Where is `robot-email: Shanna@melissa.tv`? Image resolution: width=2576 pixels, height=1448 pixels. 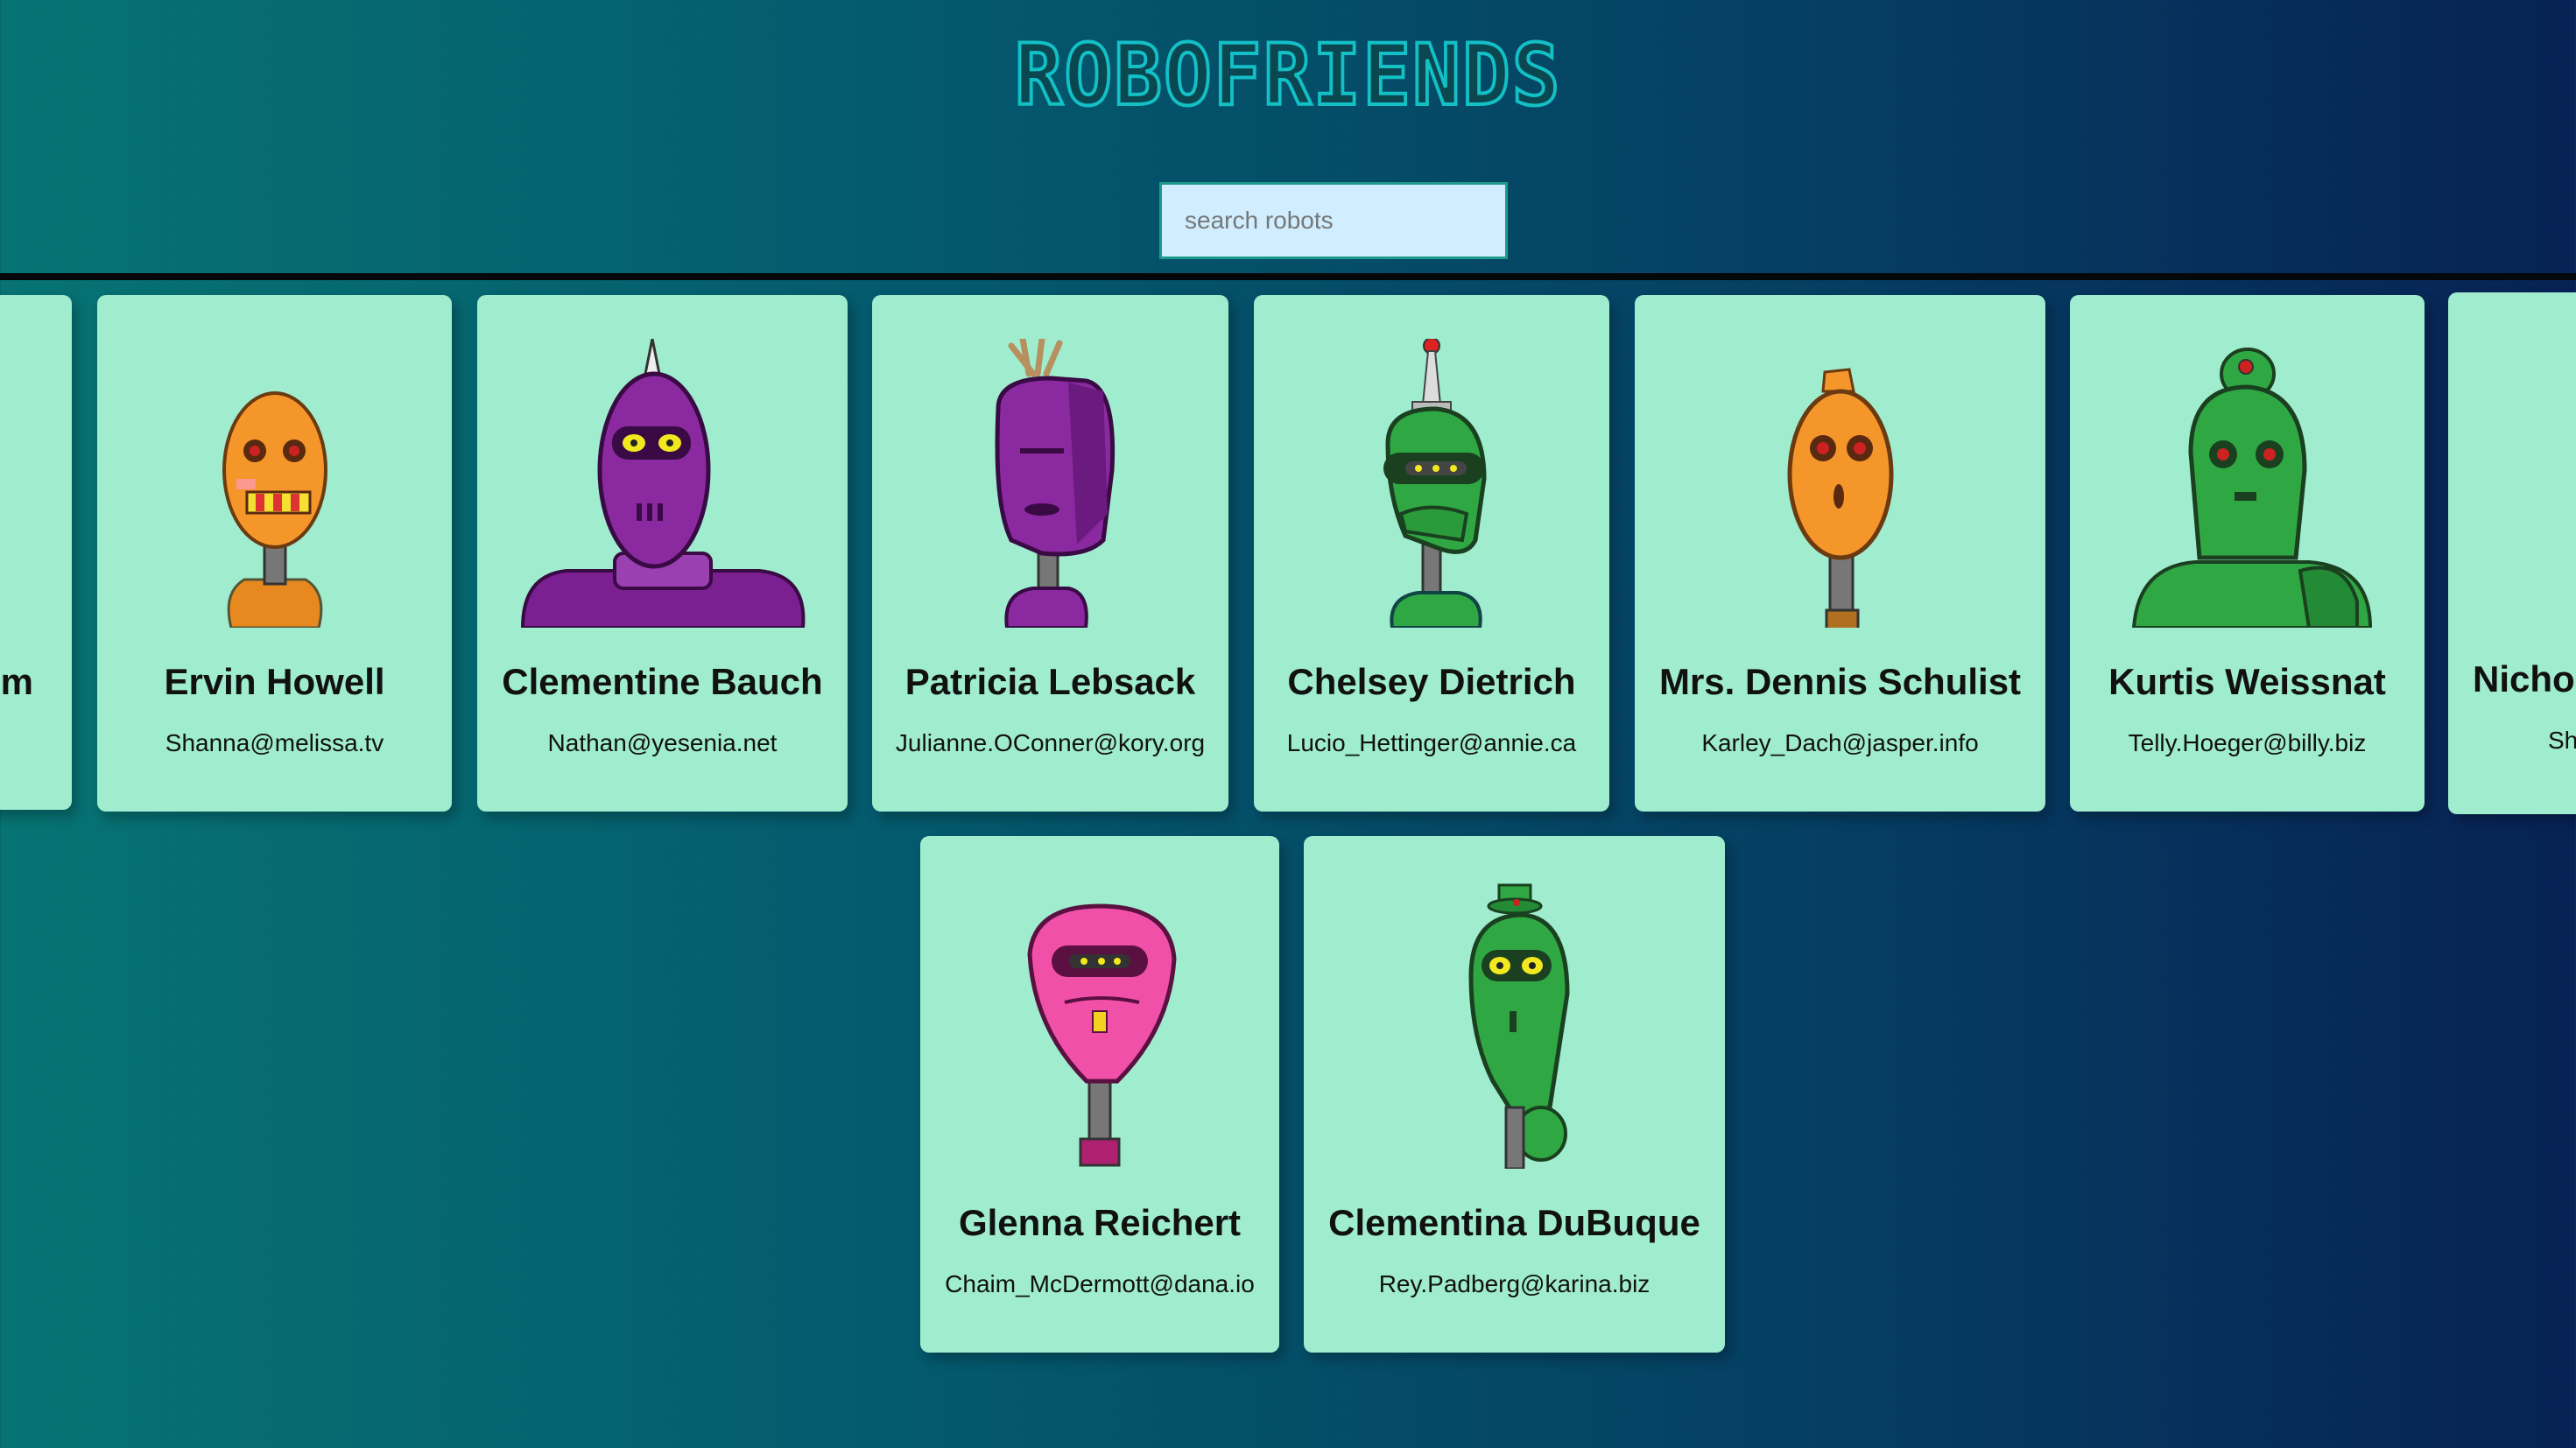
robot-email: Shanna@melissa.tv is located at coordinates (274, 742).